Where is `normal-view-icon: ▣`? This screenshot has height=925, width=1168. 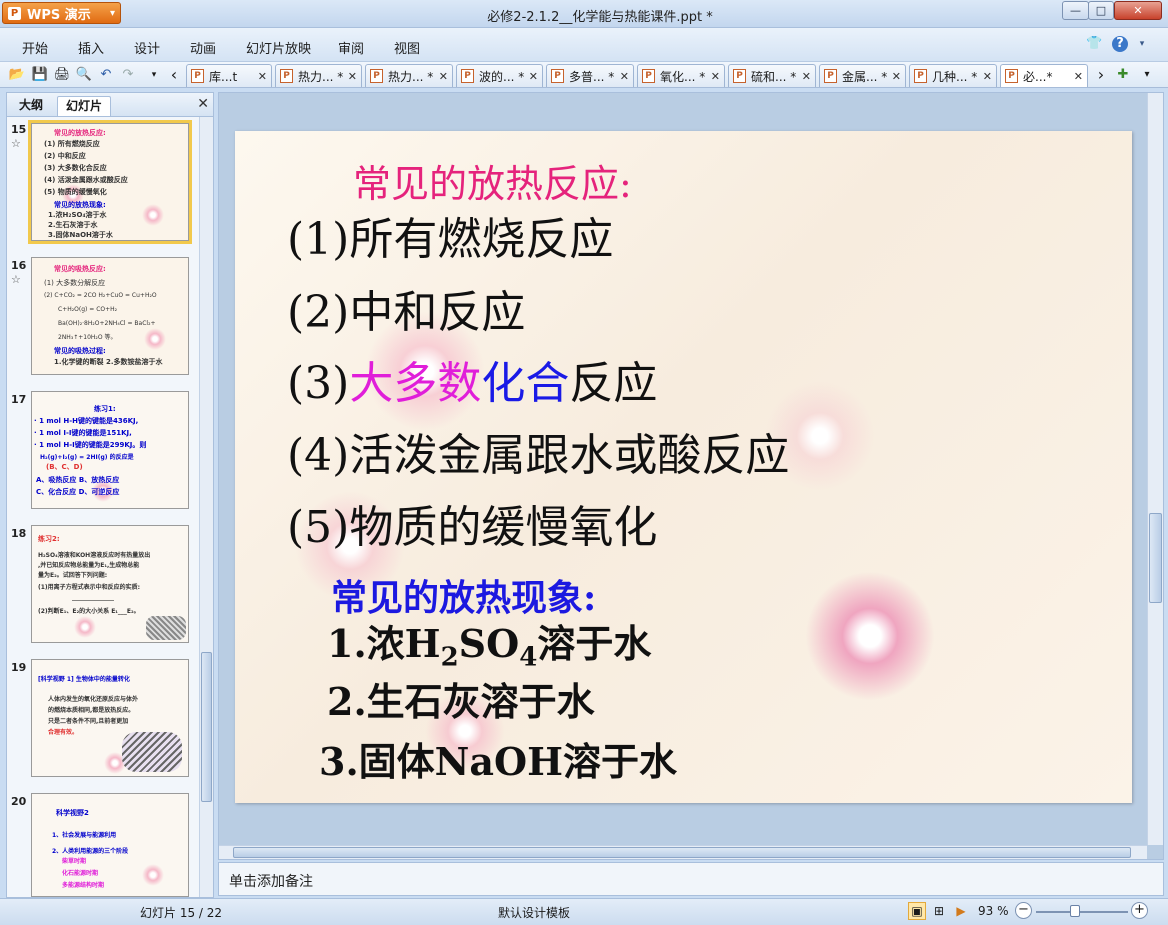
normal-view-icon: ▣ is located at coordinates (917, 911).